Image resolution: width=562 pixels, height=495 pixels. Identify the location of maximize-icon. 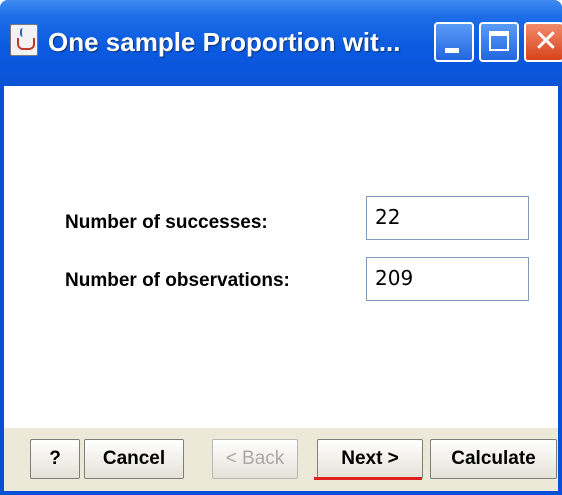
(499, 41).